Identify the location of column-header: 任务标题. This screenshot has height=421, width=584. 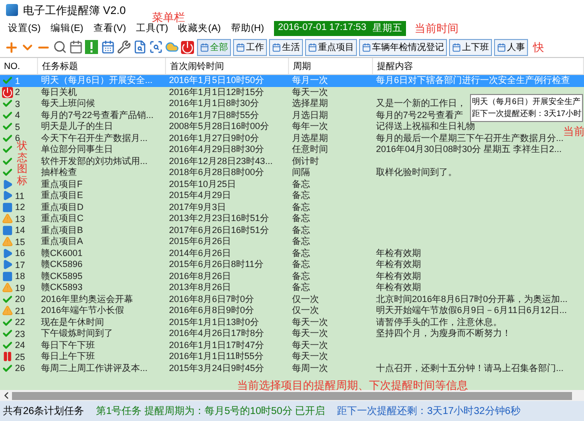
(102, 66).